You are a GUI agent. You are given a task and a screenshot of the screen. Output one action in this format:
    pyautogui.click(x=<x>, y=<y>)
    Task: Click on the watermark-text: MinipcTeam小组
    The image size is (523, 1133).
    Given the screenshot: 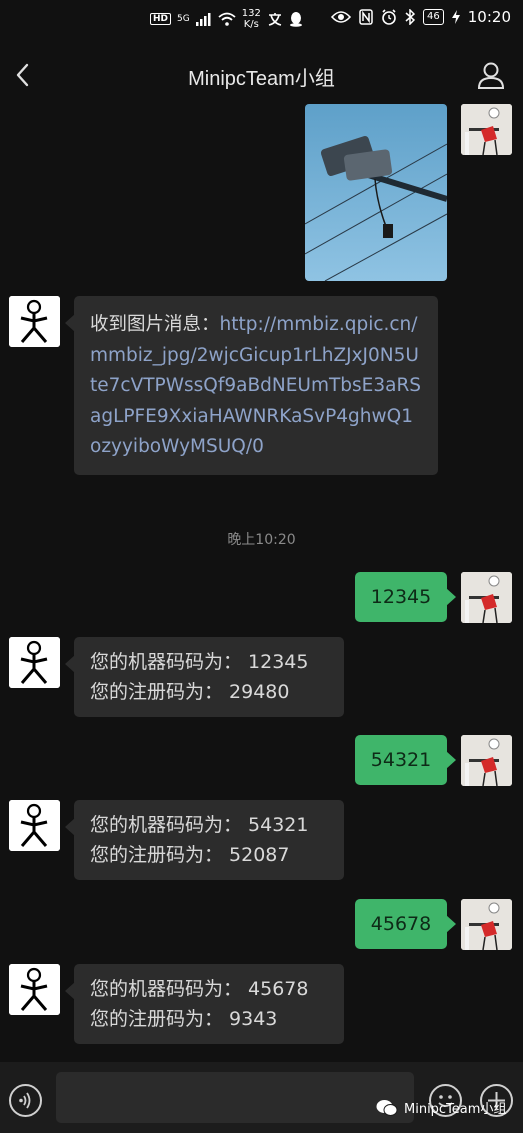 What is the action you would take?
    pyautogui.click(x=455, y=1109)
    